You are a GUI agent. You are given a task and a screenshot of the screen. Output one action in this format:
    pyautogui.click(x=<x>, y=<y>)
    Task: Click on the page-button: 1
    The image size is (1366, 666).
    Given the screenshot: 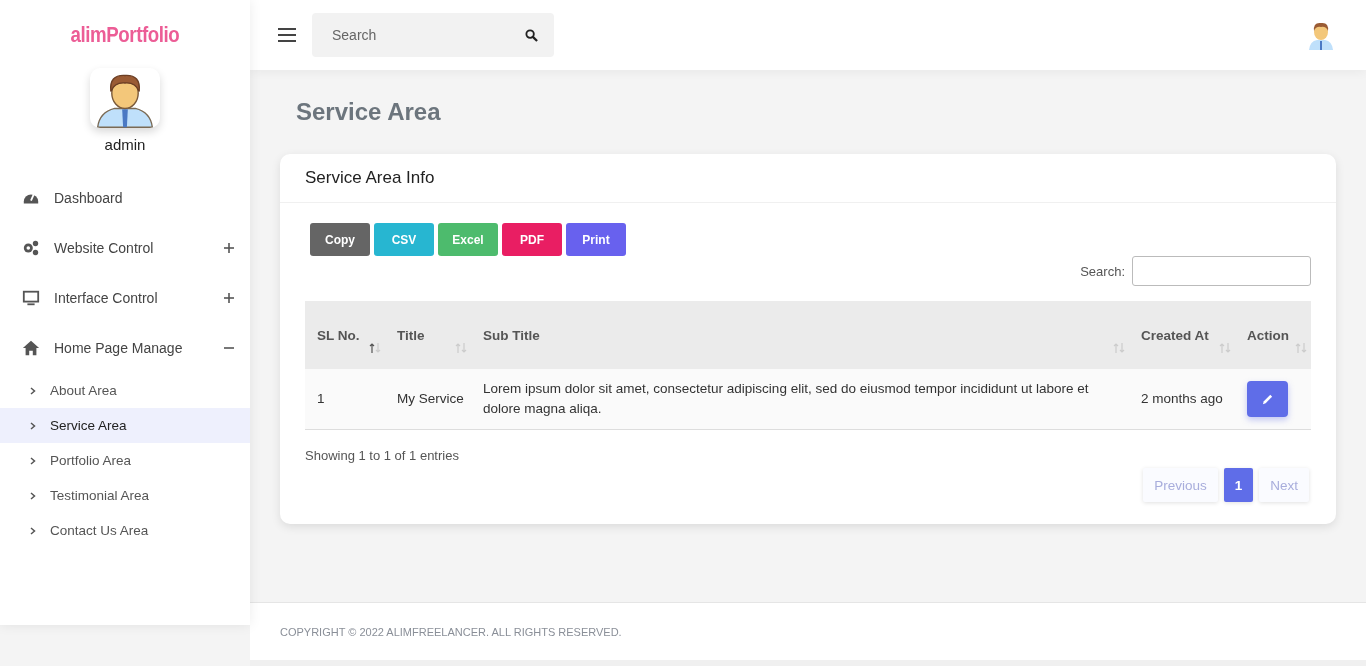 What is the action you would take?
    pyautogui.click(x=1238, y=485)
    